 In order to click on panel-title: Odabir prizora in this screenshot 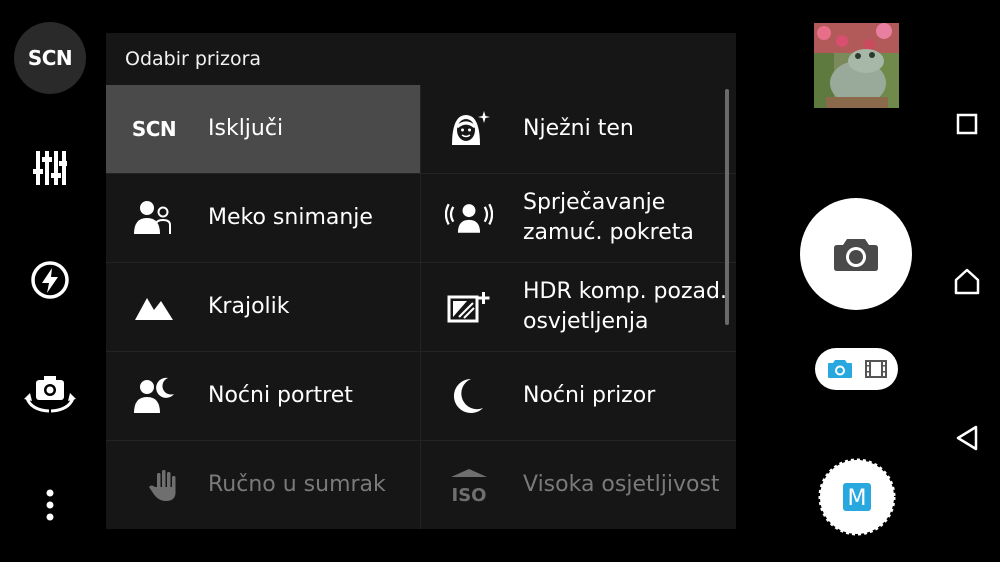, I will do `click(193, 59)`.